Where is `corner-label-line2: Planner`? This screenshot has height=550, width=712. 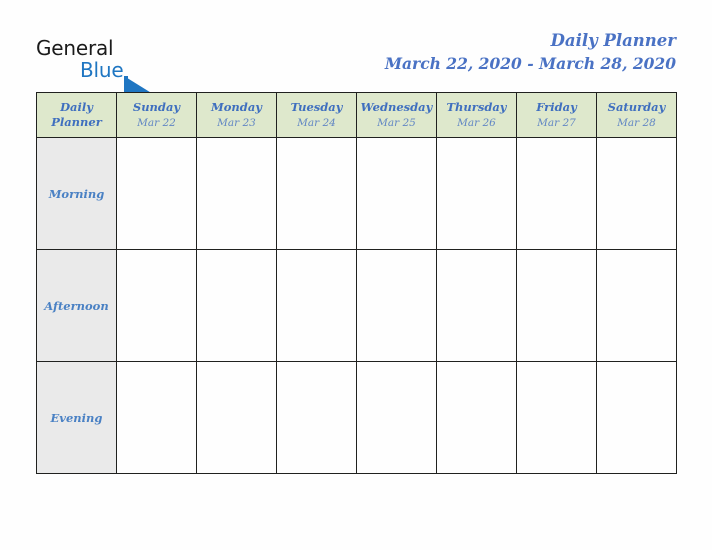
corner-label-line2: Planner is located at coordinates (76, 122).